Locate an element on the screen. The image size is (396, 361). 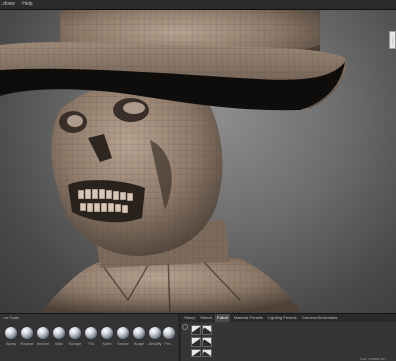
repeat-brush-icon is located at coordinates (27, 333).